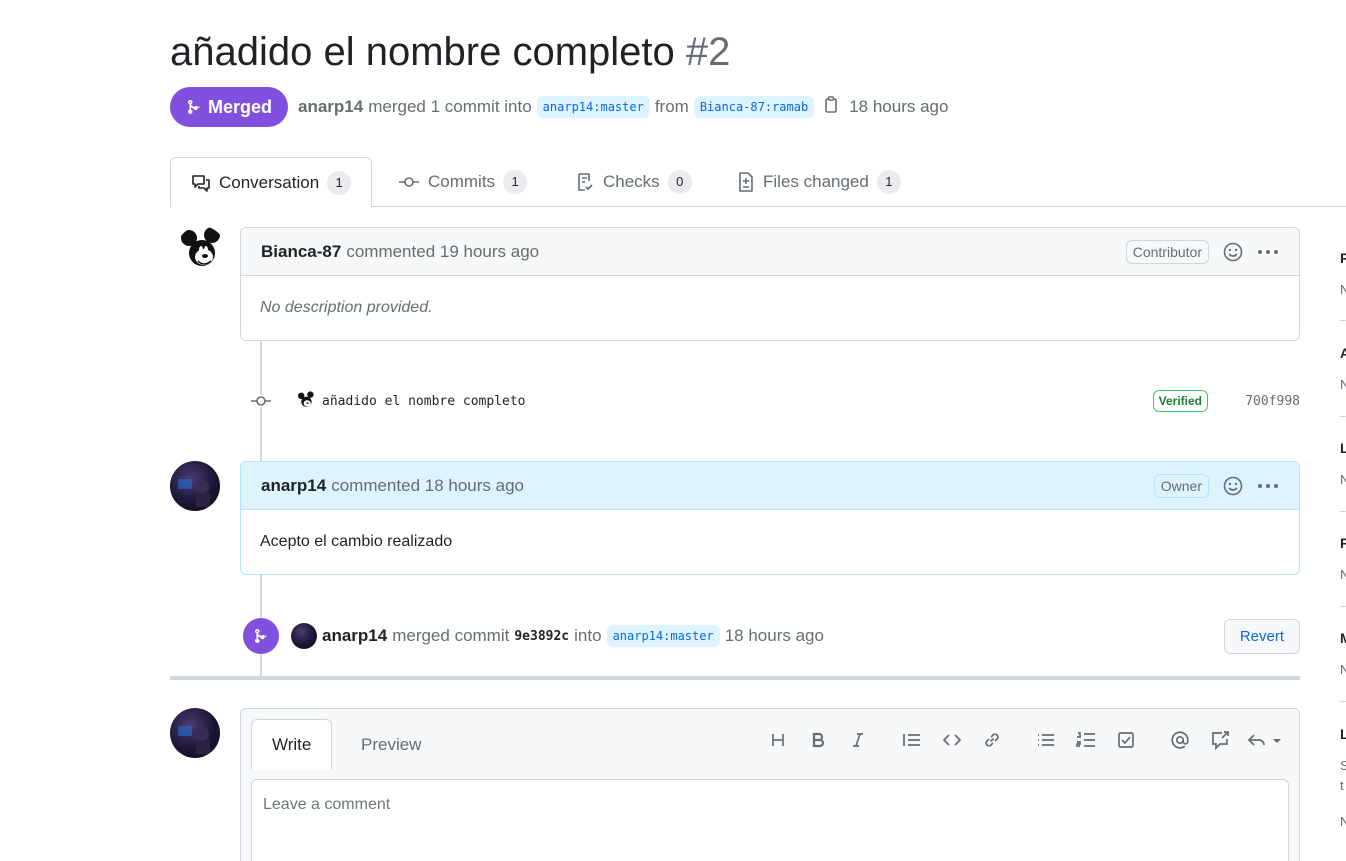  What do you see at coordinates (354, 636) in the screenshot?
I see `merge-author: anarp14` at bounding box center [354, 636].